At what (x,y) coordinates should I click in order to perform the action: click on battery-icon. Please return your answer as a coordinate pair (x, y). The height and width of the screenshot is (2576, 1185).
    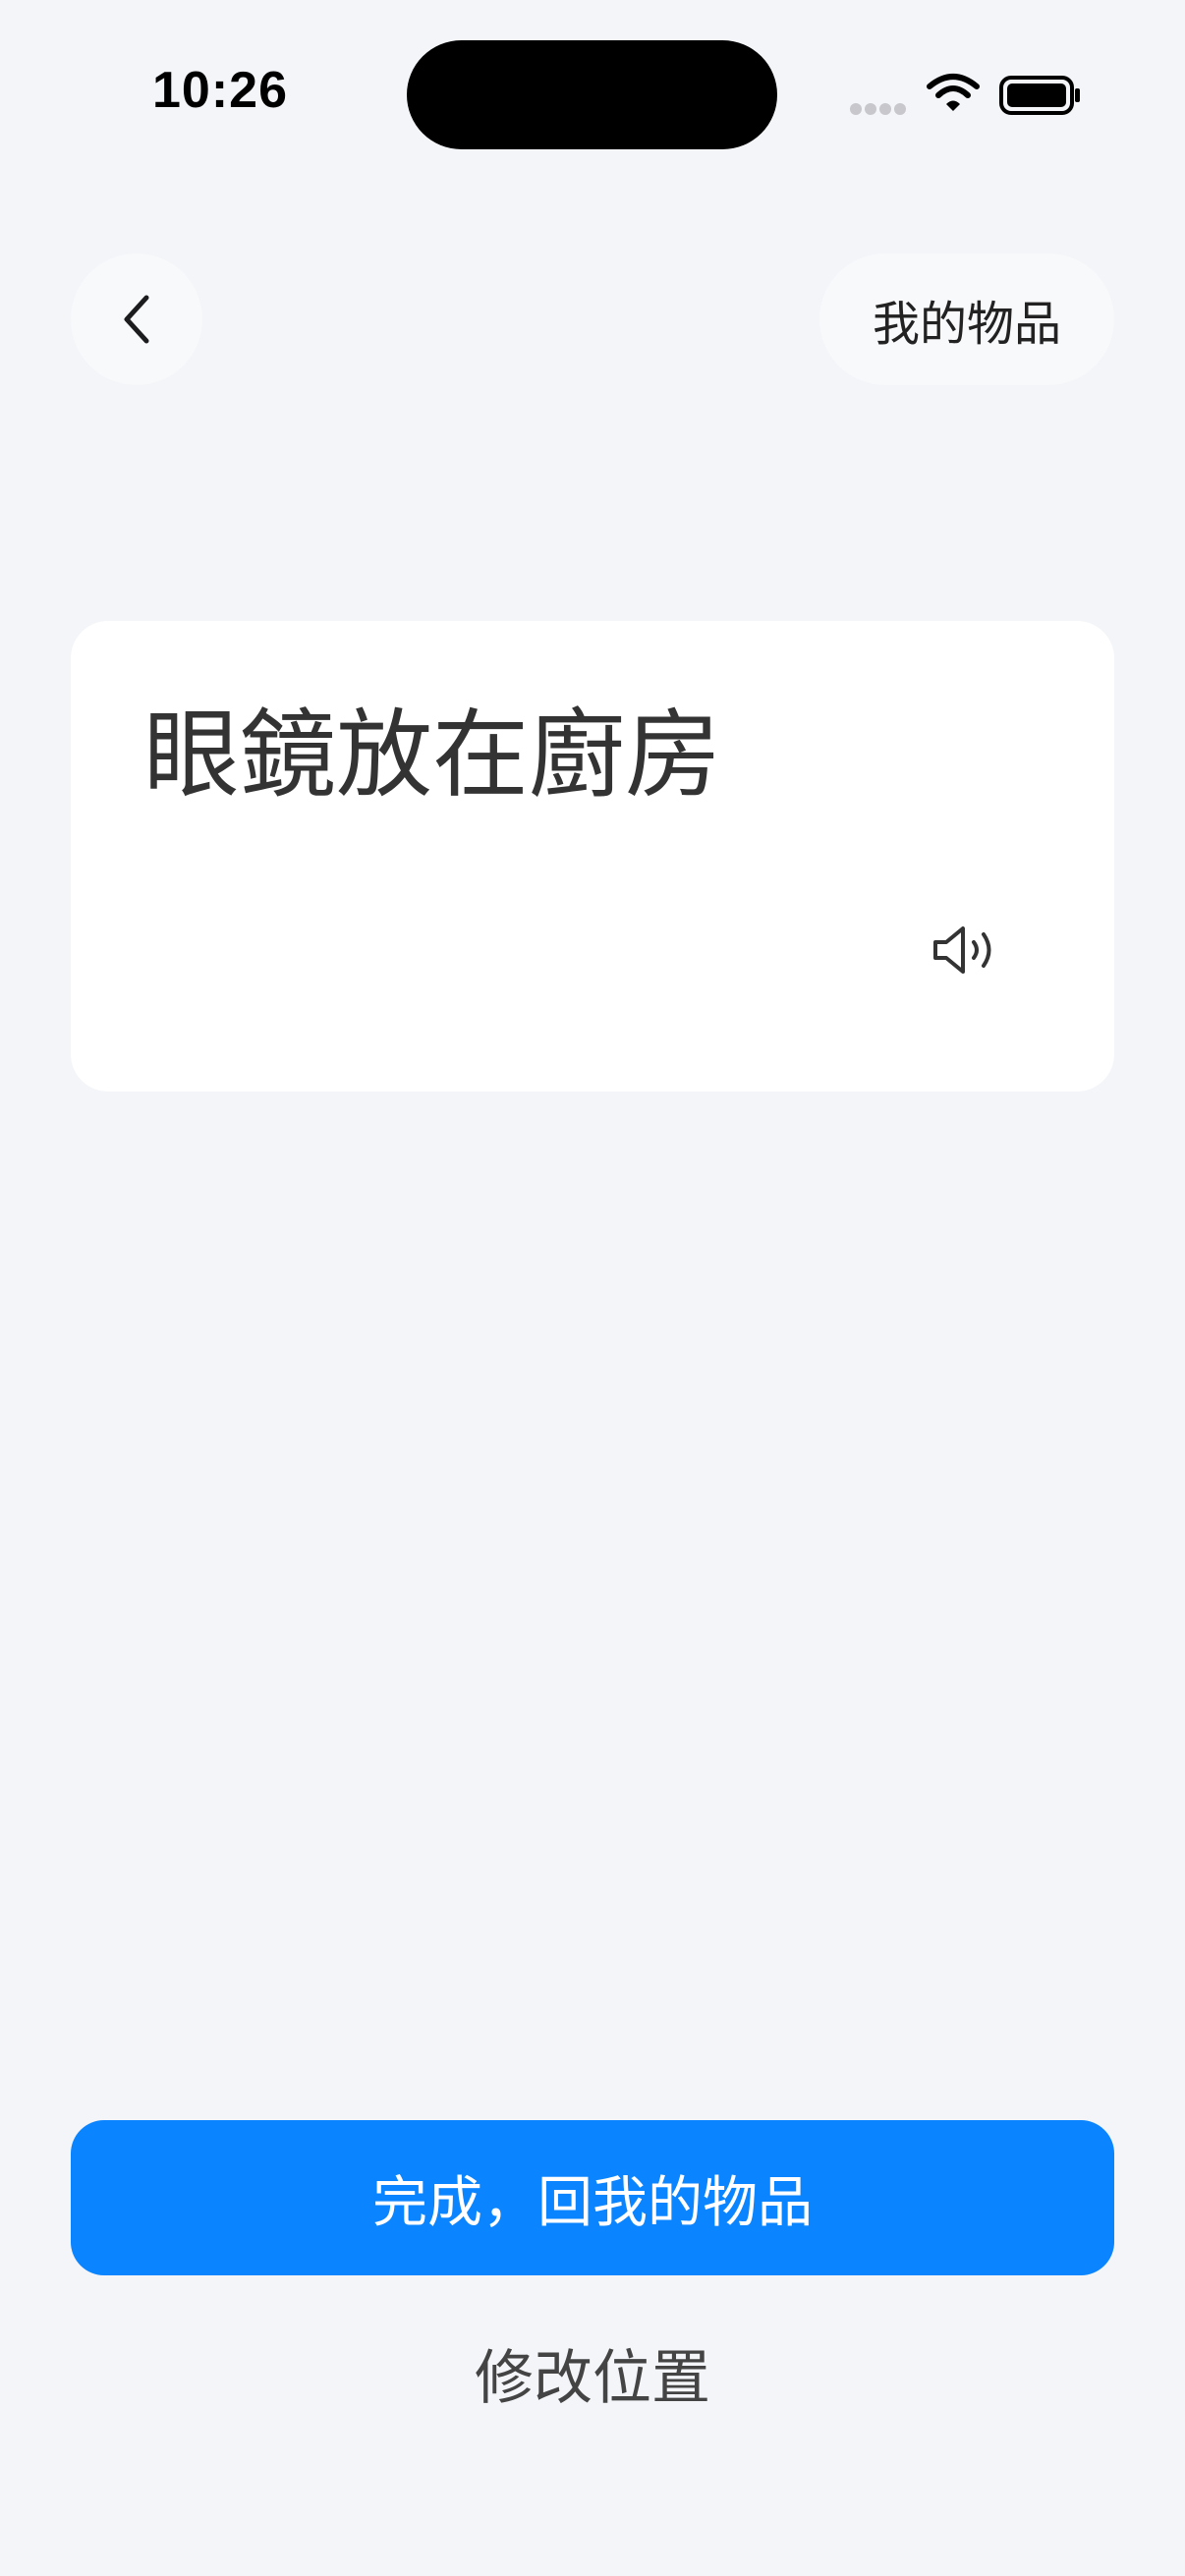
    Looking at the image, I should click on (1040, 95).